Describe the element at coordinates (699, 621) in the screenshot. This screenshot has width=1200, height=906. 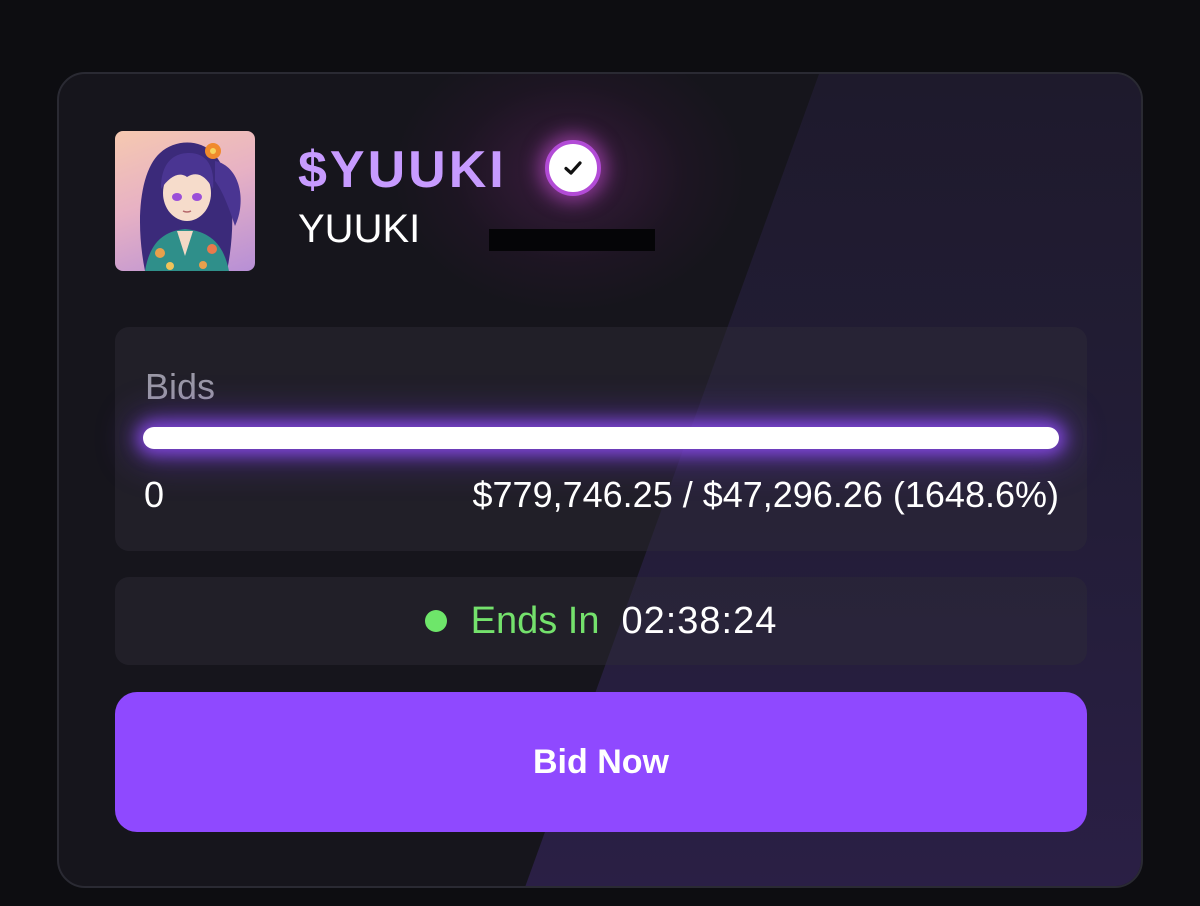
I see `countdown-timer: 02:38:24` at that location.